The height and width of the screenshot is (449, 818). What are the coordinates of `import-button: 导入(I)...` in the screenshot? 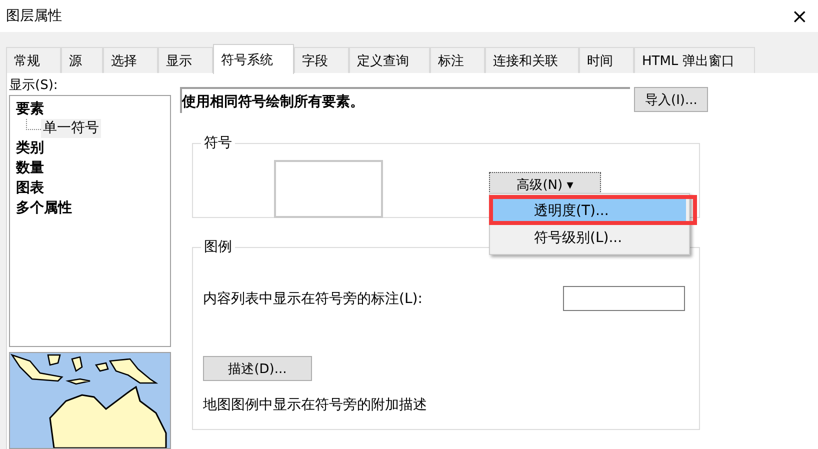 It's located at (671, 99).